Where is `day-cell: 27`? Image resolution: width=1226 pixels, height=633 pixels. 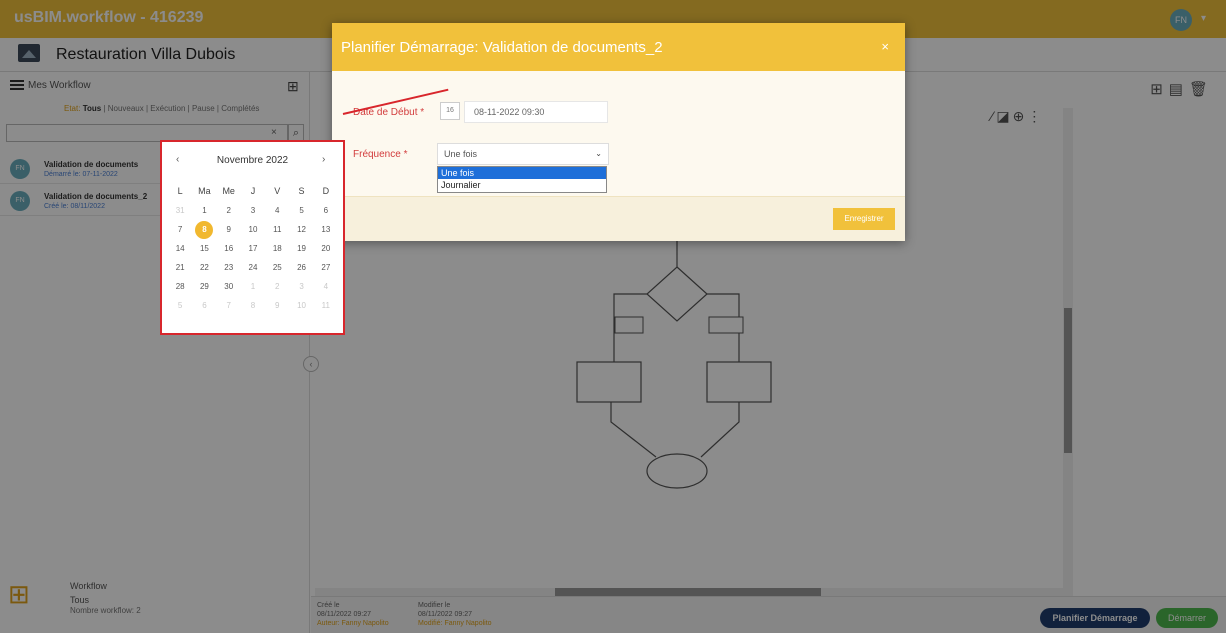 day-cell: 27 is located at coordinates (326, 267).